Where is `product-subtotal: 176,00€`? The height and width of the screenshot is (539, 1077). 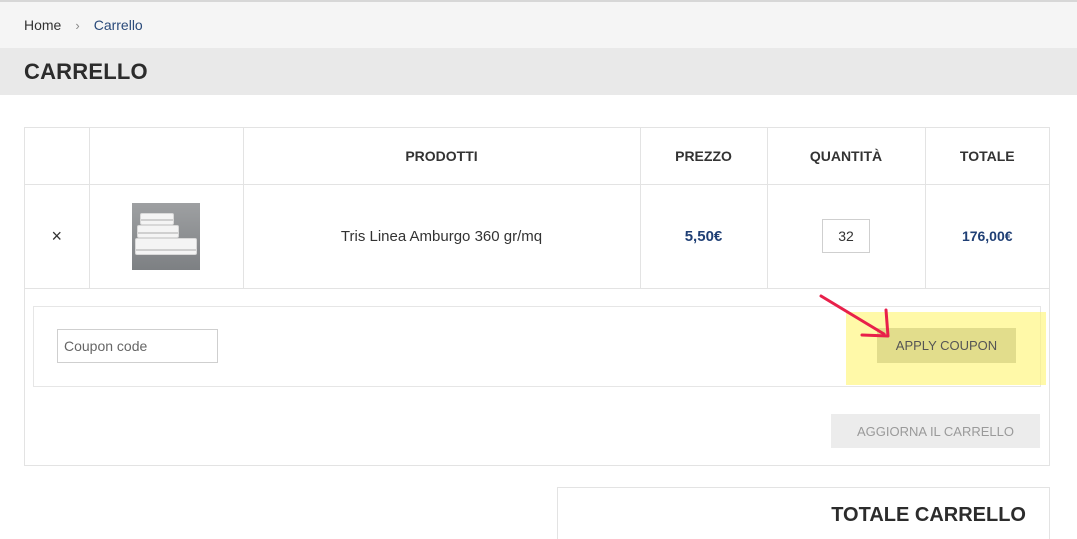 product-subtotal: 176,00€ is located at coordinates (987, 235).